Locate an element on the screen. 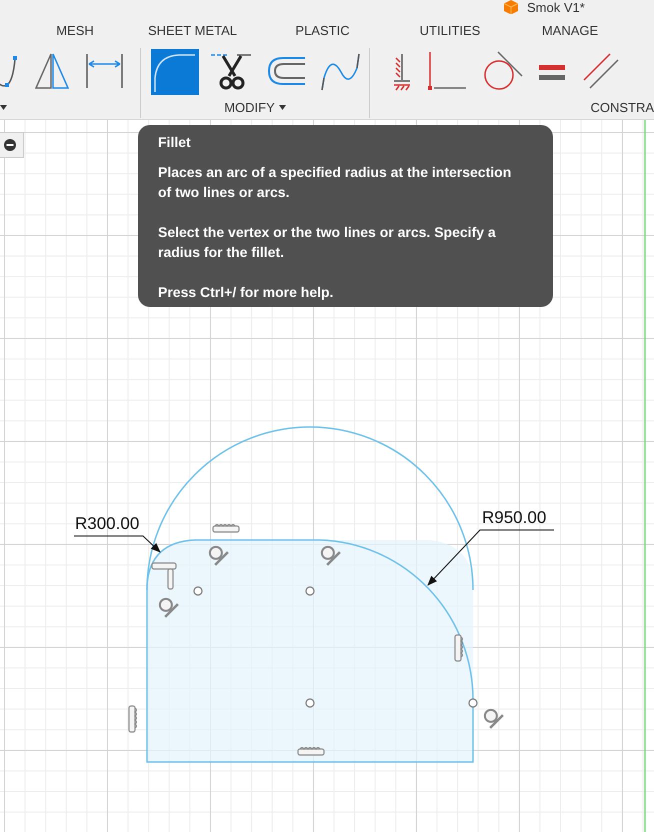 The width and height of the screenshot is (654, 832). tooltip-title: Fillet is located at coordinates (175, 142).